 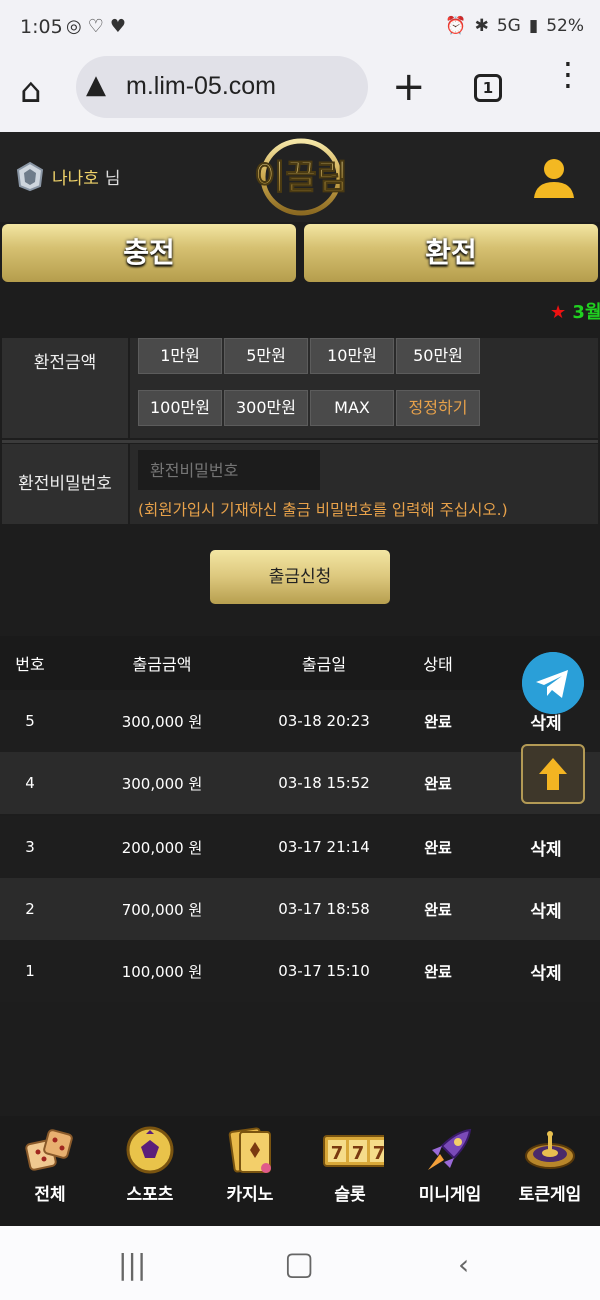 I want to click on nav-minigame: 미니게임, so click(x=450, y=1171).